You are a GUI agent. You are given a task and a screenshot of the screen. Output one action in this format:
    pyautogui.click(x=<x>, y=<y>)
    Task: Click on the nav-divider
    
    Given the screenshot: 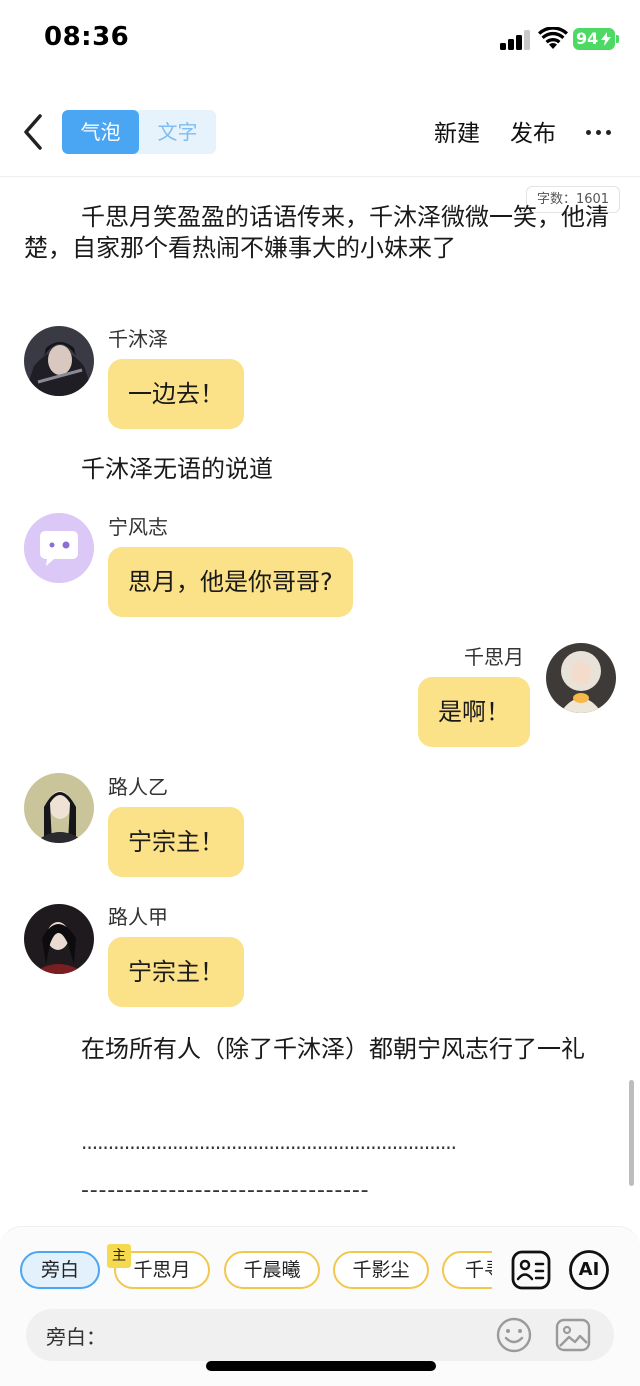 What is the action you would take?
    pyautogui.click(x=320, y=176)
    